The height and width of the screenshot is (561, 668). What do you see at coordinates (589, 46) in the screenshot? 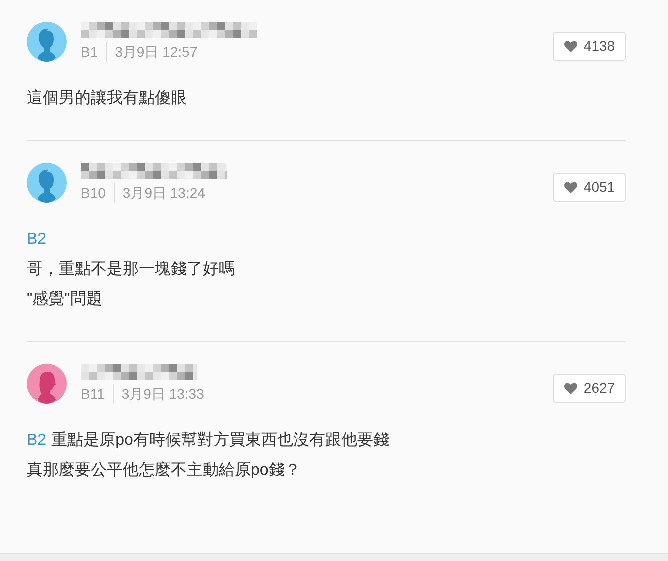
I see `like-button: 4138` at bounding box center [589, 46].